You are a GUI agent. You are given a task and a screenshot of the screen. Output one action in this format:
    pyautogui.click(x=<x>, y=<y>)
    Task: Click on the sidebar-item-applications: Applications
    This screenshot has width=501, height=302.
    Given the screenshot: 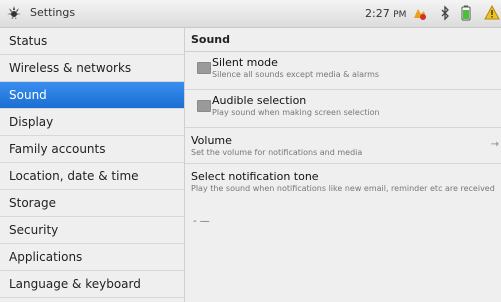 What is the action you would take?
    pyautogui.click(x=92, y=257)
    